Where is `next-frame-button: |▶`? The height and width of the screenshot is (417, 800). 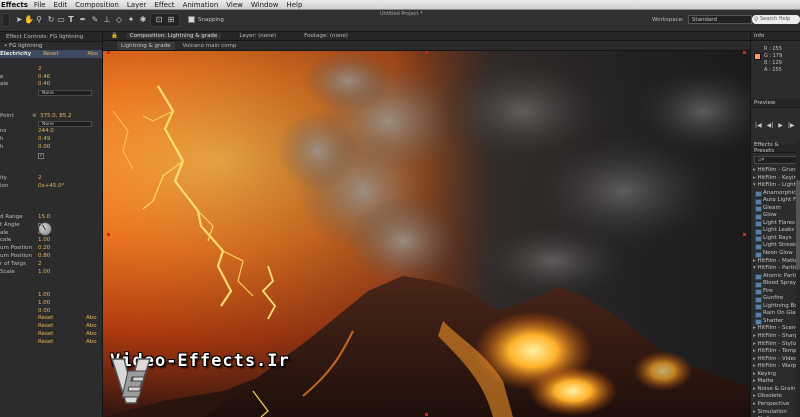
next-frame-button: |▶ is located at coordinates (791, 125).